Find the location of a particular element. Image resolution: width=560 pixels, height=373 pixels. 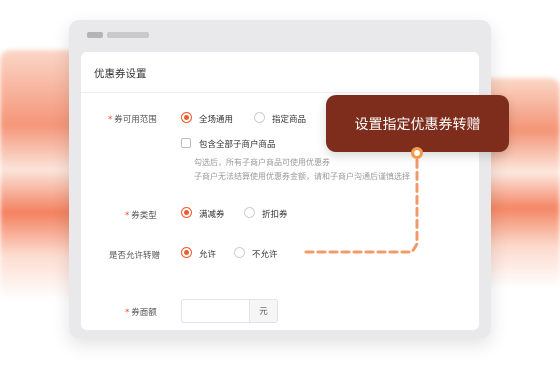

dashed-connector is located at coordinates (361, 205).